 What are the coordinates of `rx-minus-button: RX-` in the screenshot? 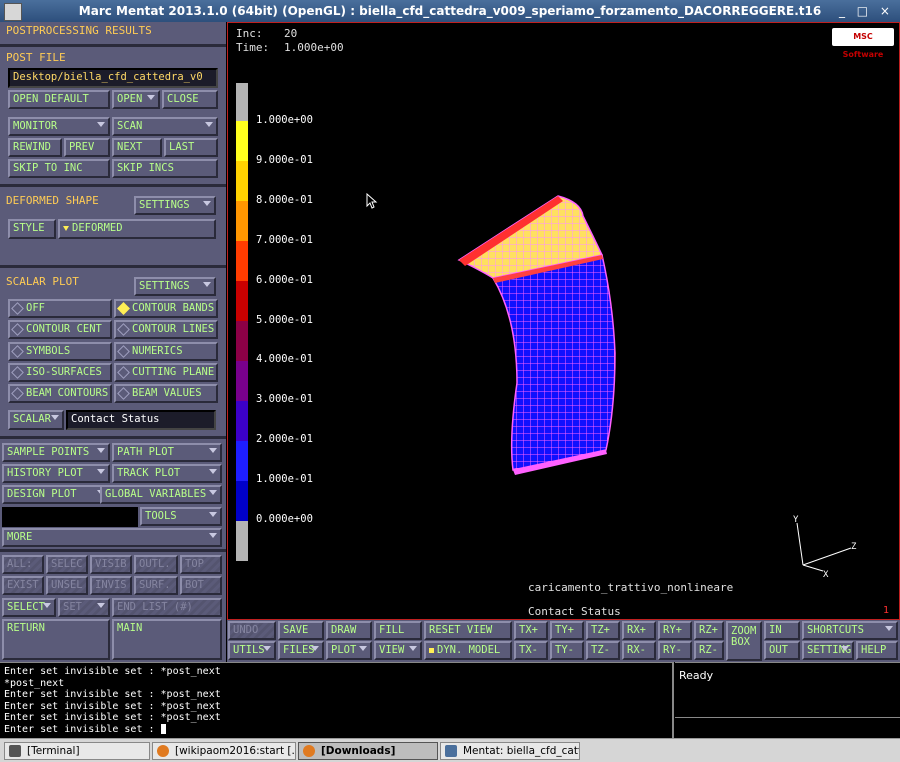 It's located at (639, 650).